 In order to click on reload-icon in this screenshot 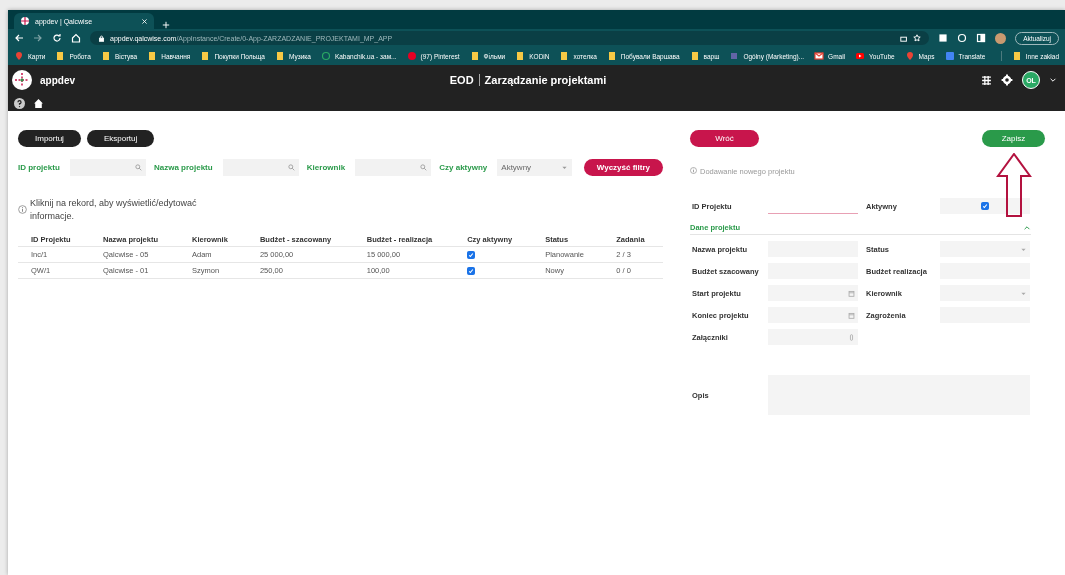, I will do `click(57, 38)`.